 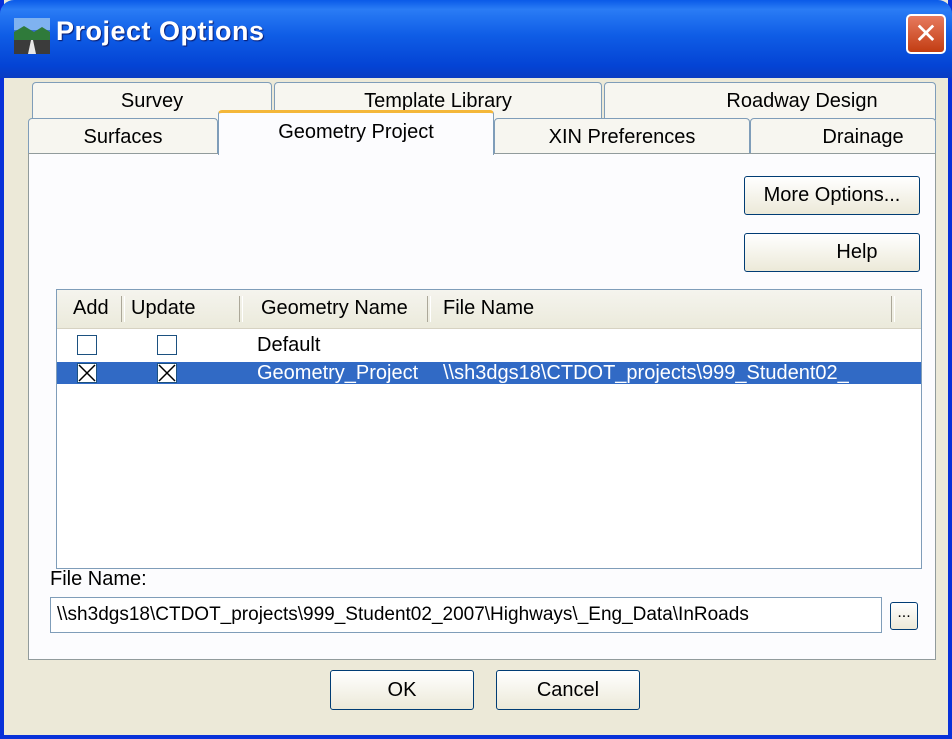 I want to click on file-name: \\sh3dgs18\CTDOT_projects\999_Student02_, so click(x=646, y=373).